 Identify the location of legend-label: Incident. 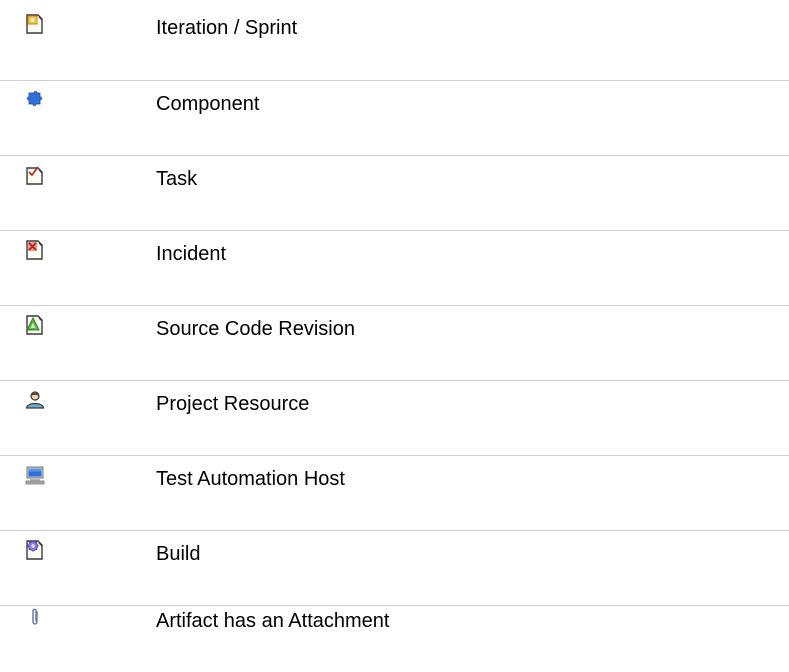
(191, 254).